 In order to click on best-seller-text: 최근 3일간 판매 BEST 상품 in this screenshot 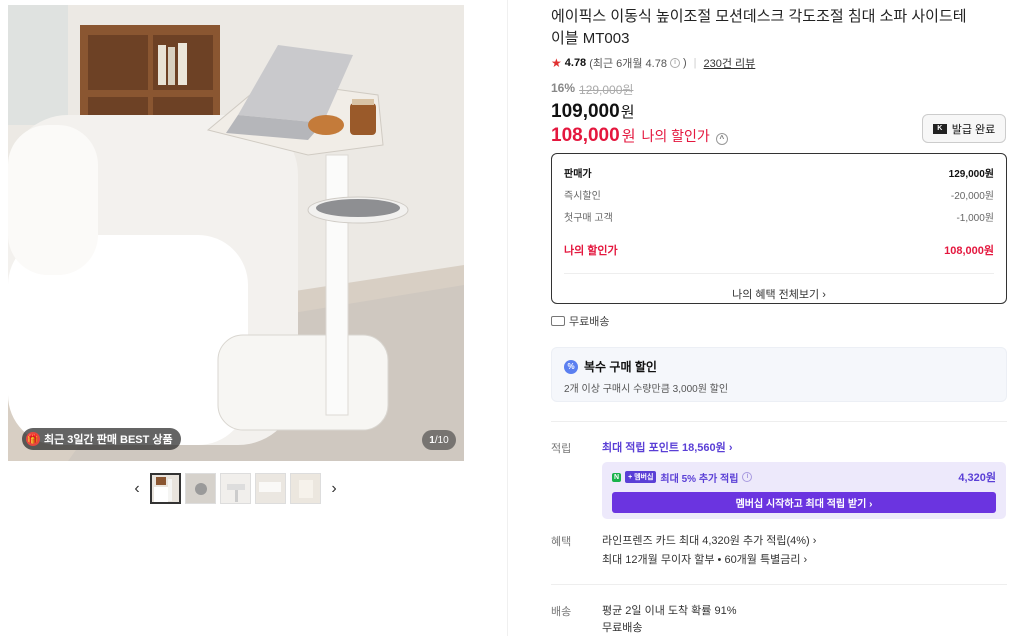, I will do `click(108, 440)`.